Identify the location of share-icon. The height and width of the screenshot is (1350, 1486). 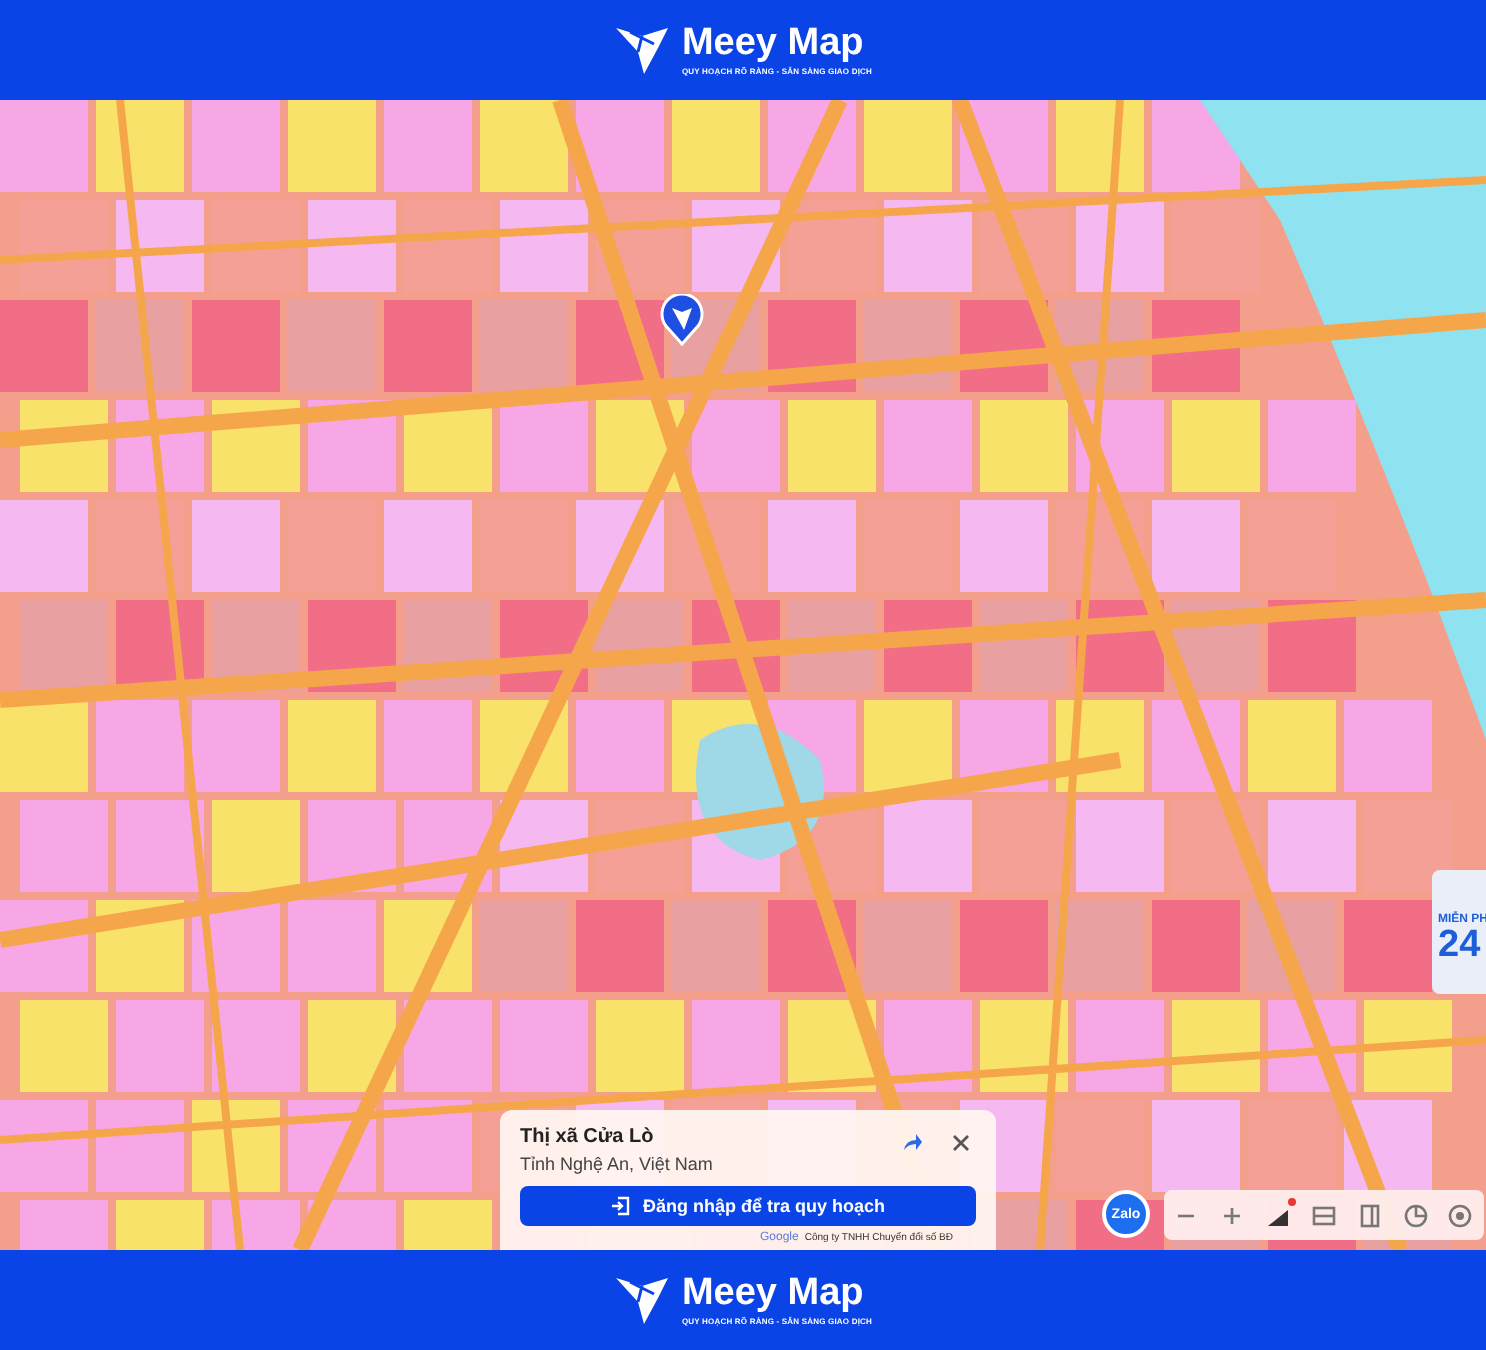
(912, 1142).